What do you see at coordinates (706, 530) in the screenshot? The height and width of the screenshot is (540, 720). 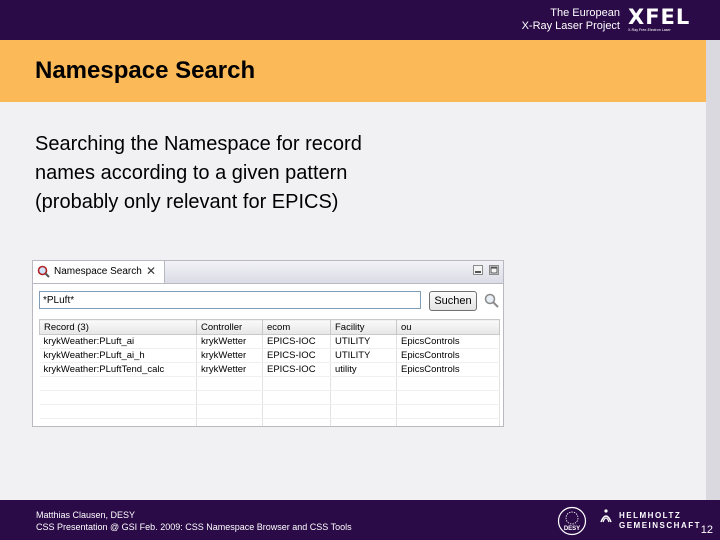 I see `page-number: 12` at bounding box center [706, 530].